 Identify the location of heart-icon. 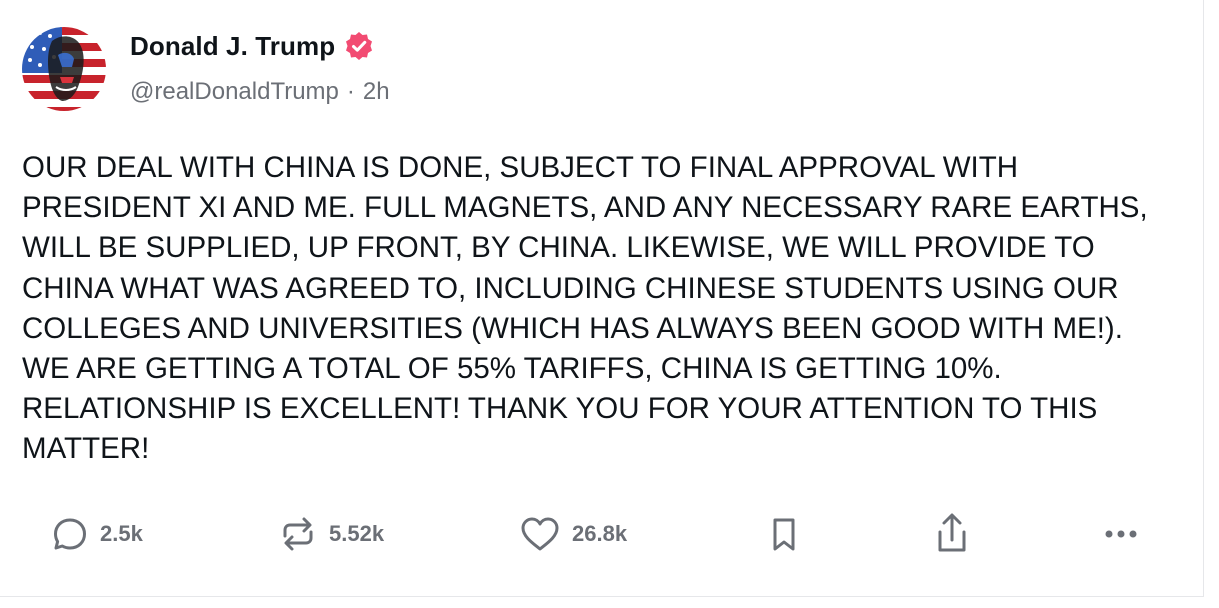
(540, 534).